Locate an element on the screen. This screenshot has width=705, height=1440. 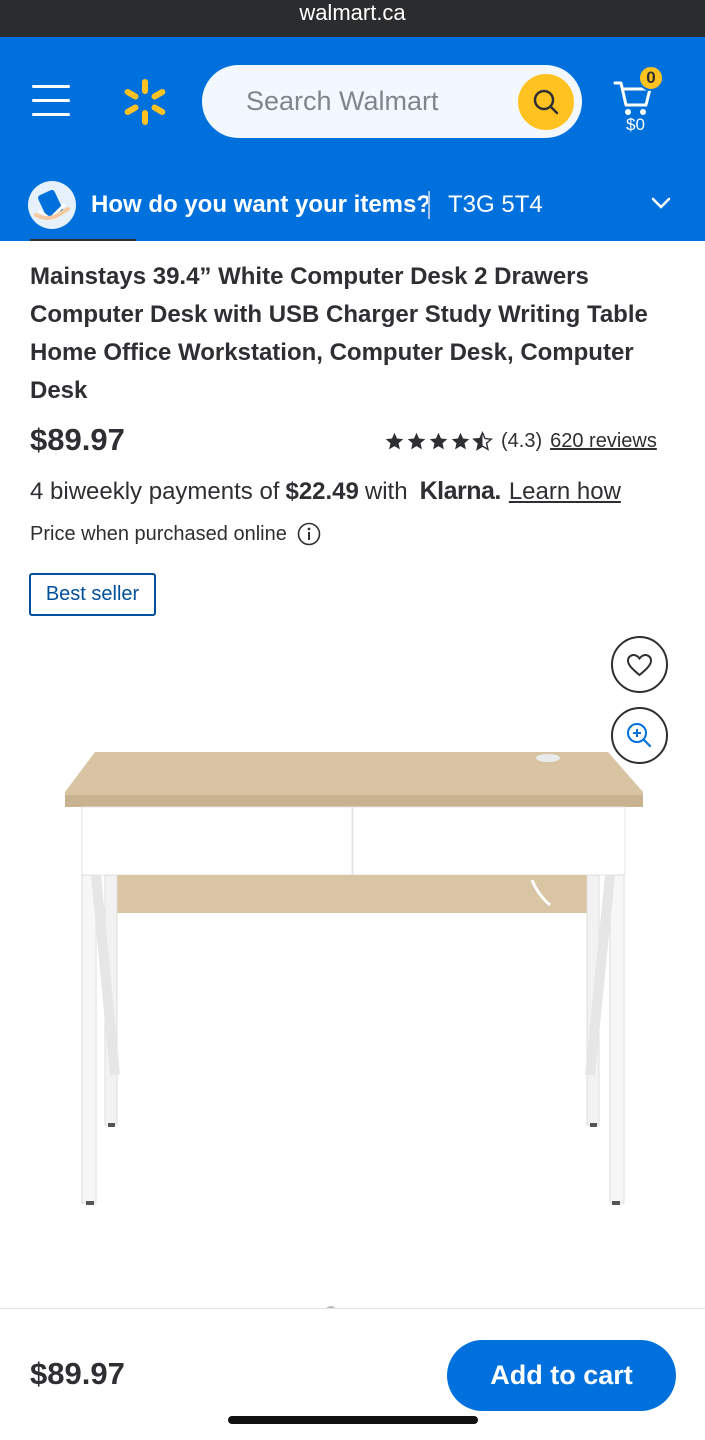
brand-link-partial is located at coordinates (83, 239).